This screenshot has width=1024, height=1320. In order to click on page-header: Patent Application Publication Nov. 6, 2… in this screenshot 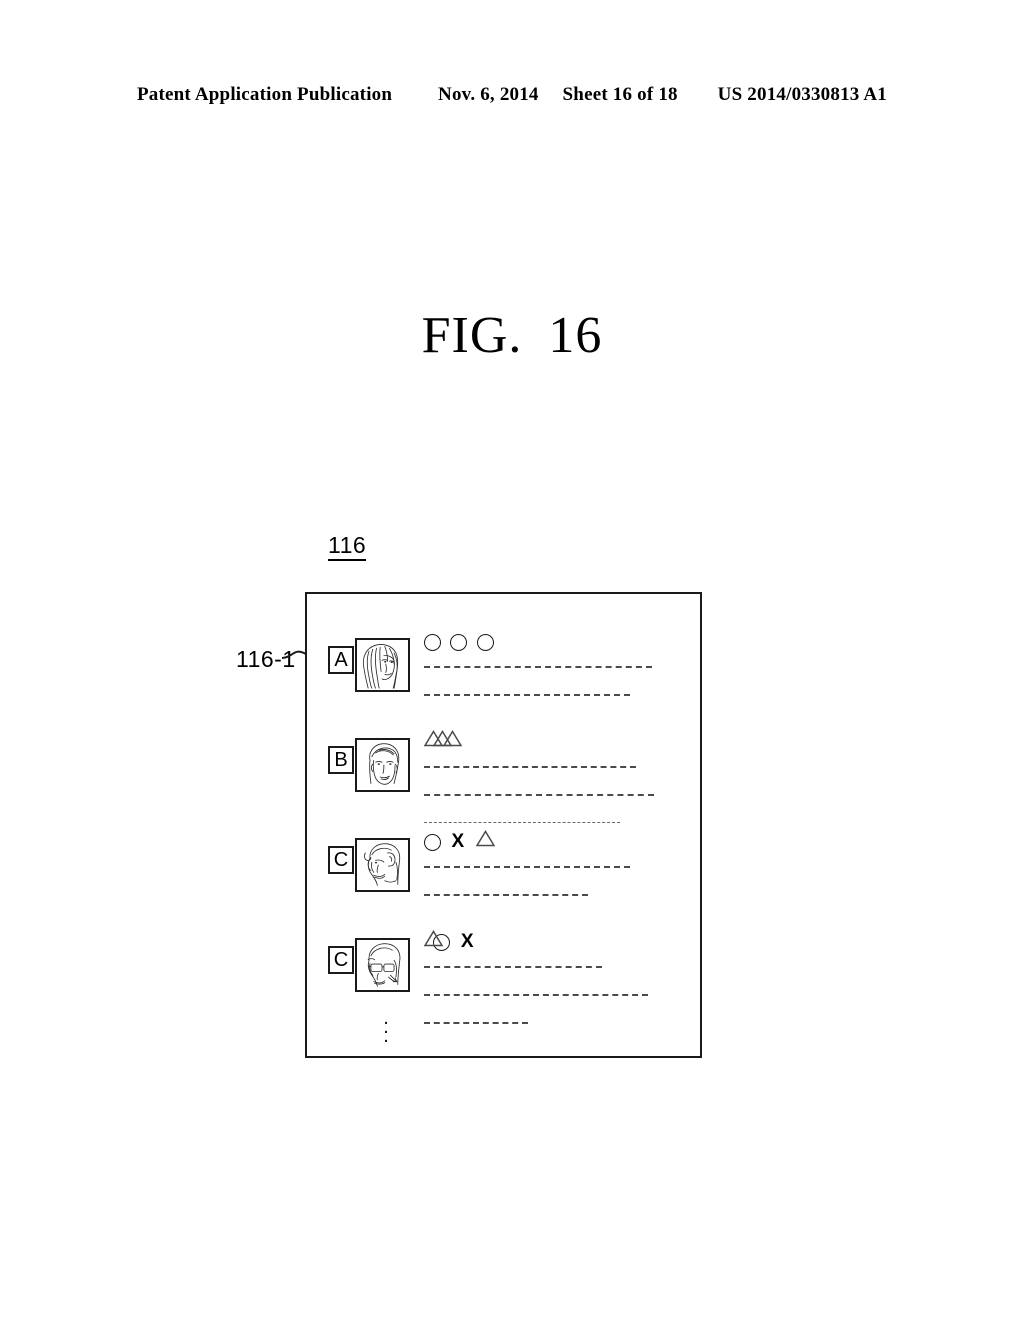, I will do `click(512, 95)`.